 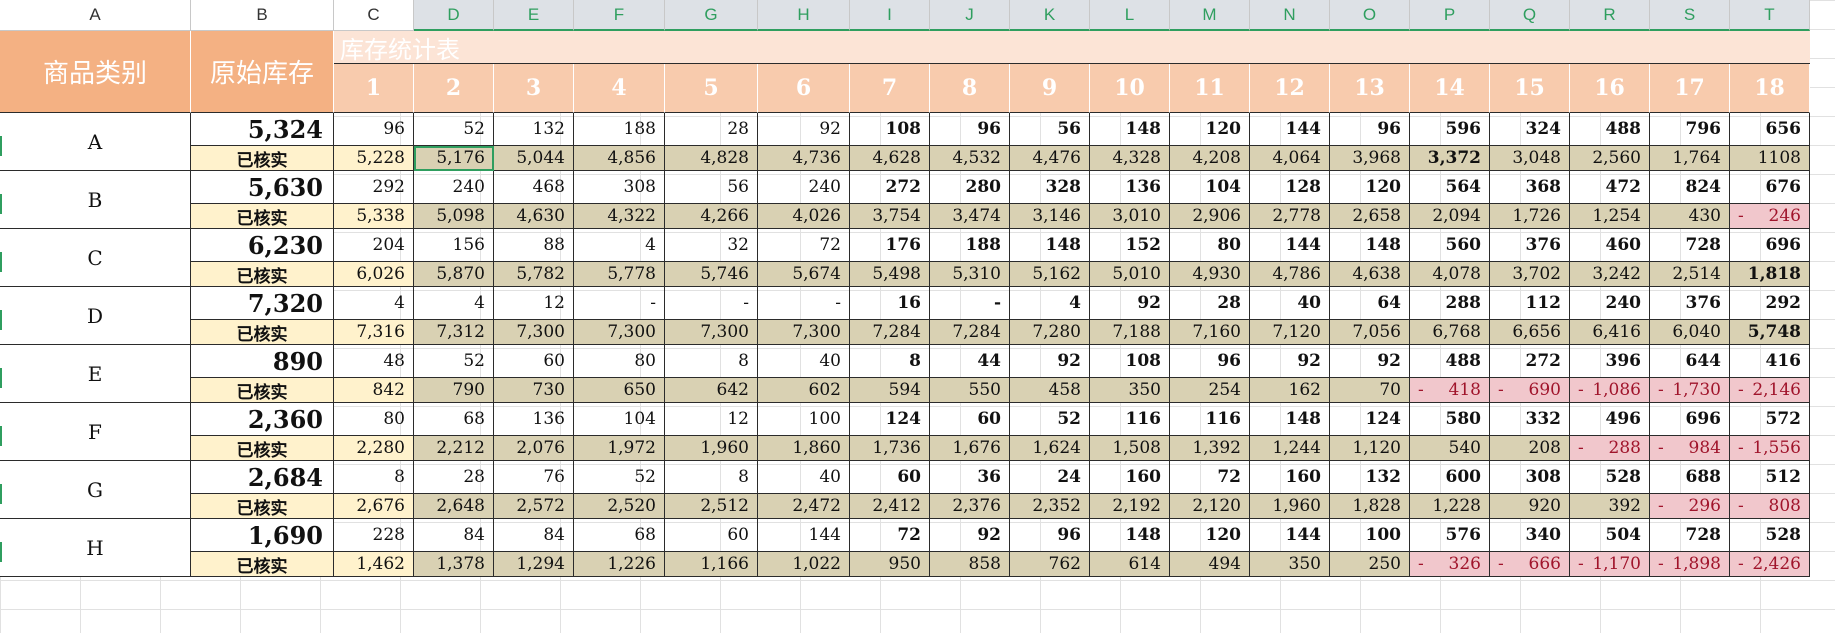 I want to click on period-header-12: 12, so click(x=1290, y=88).